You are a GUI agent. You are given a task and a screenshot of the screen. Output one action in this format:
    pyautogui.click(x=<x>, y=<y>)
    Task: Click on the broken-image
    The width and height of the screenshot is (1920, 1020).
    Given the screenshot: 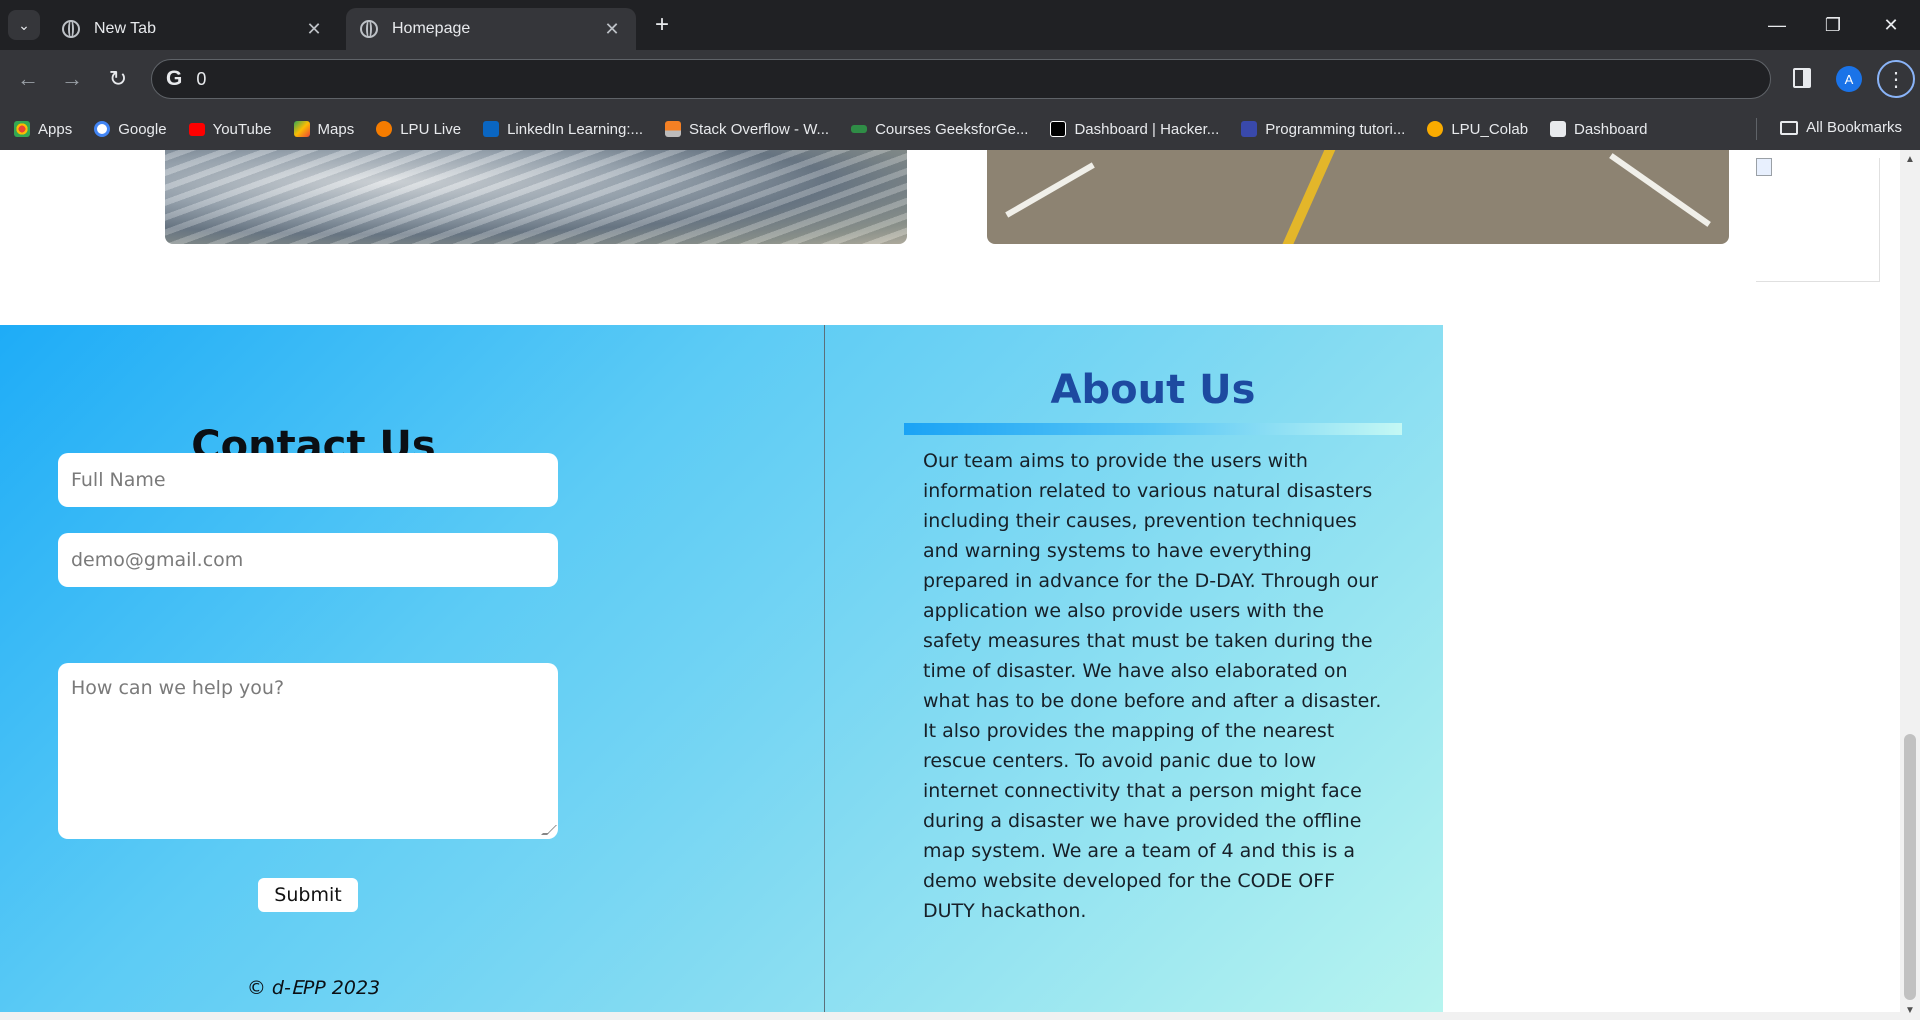 What is the action you would take?
    pyautogui.click(x=1818, y=220)
    